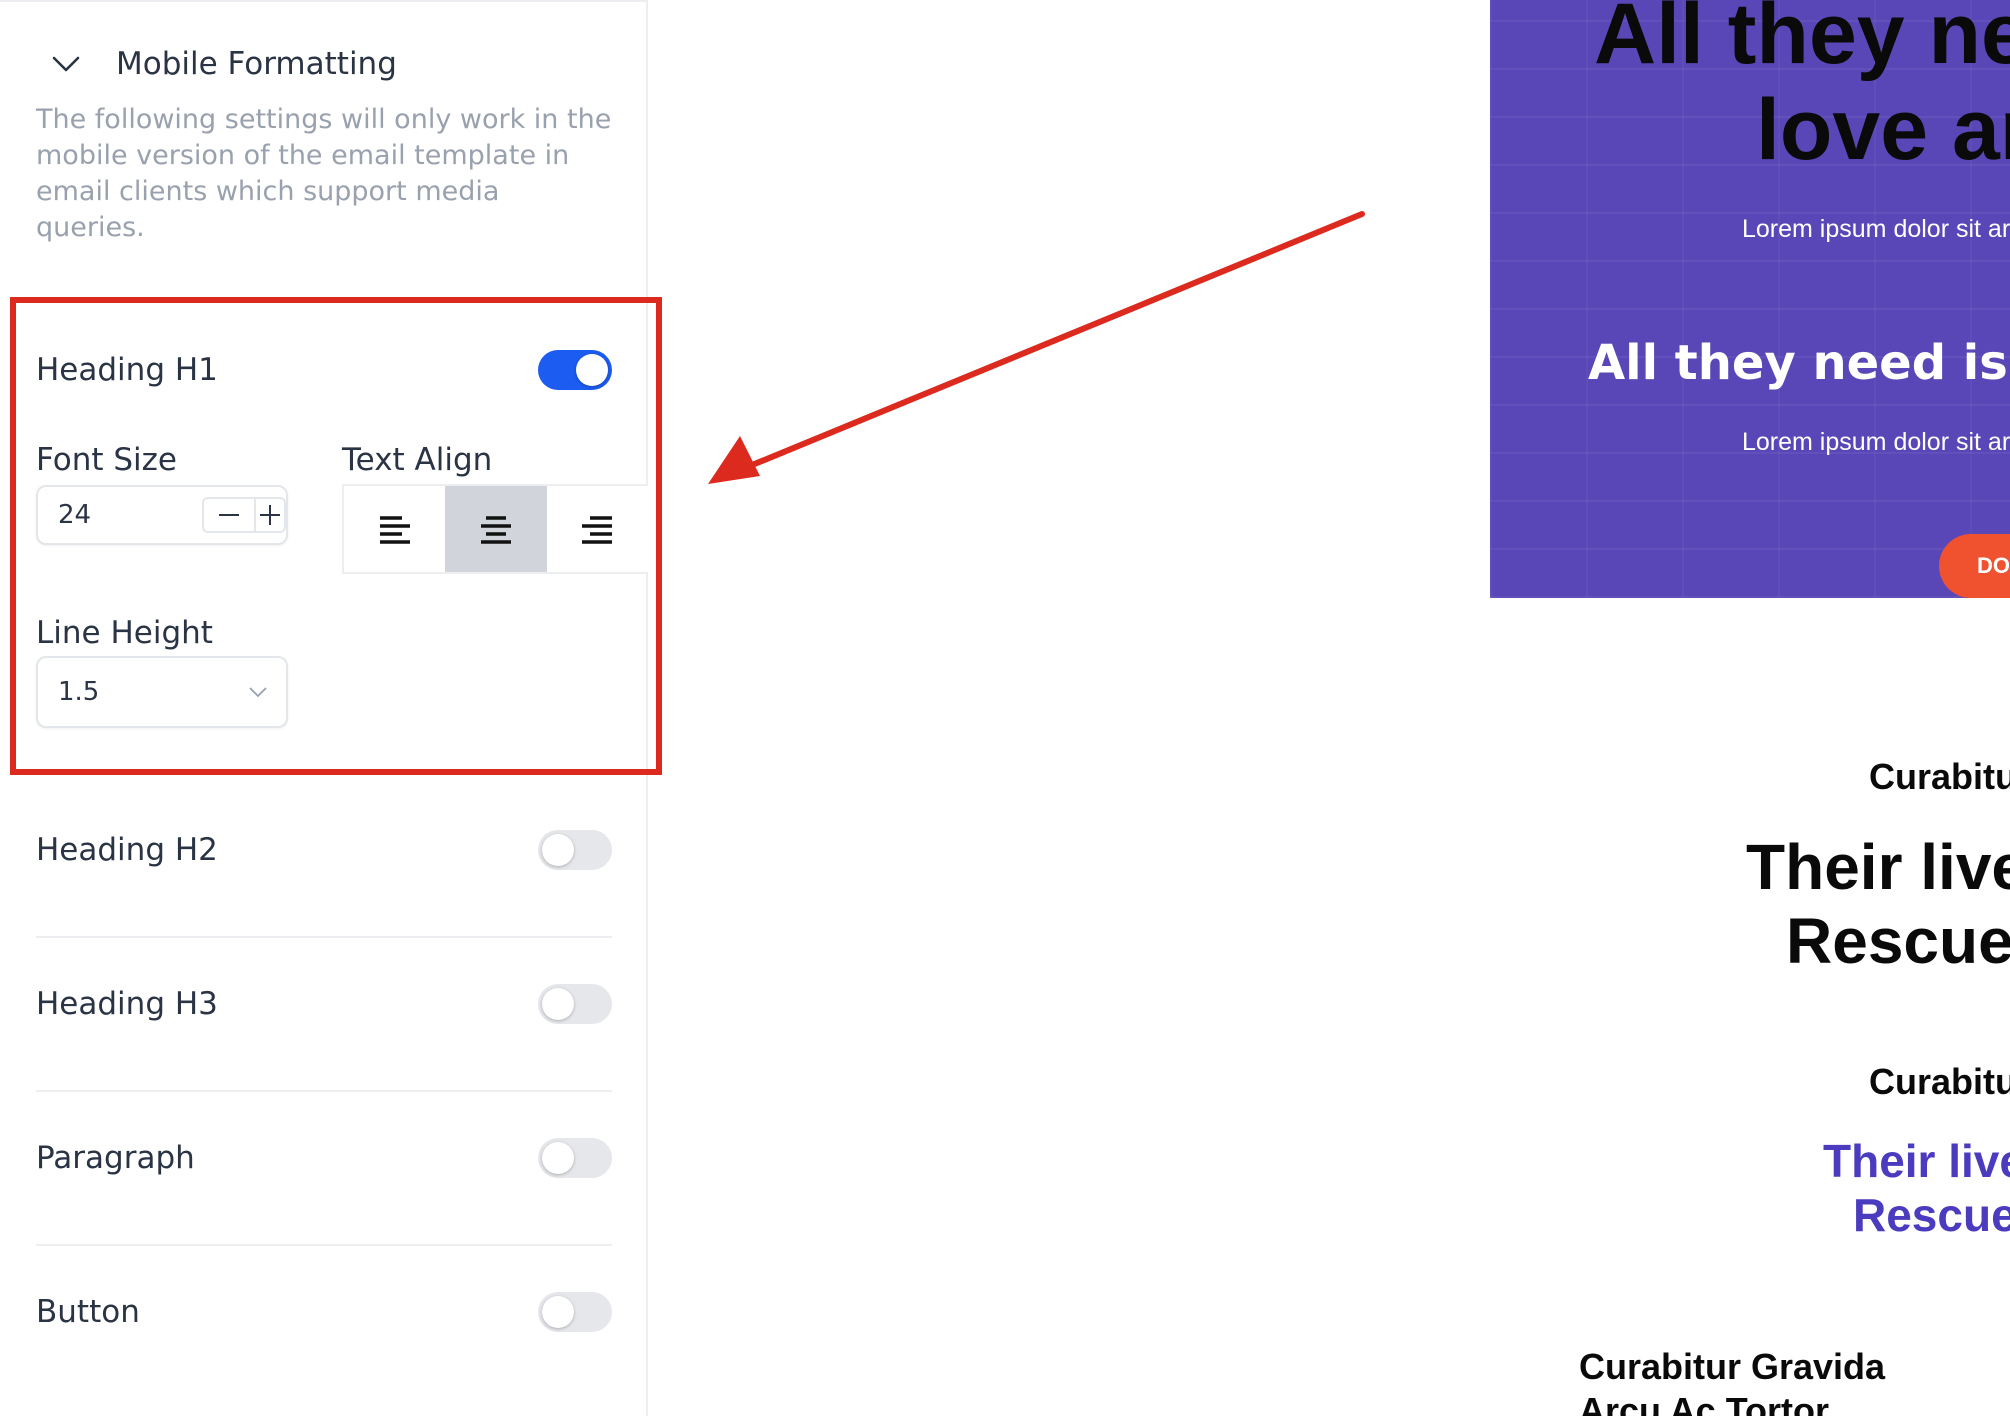  I want to click on increment-button, so click(271, 515).